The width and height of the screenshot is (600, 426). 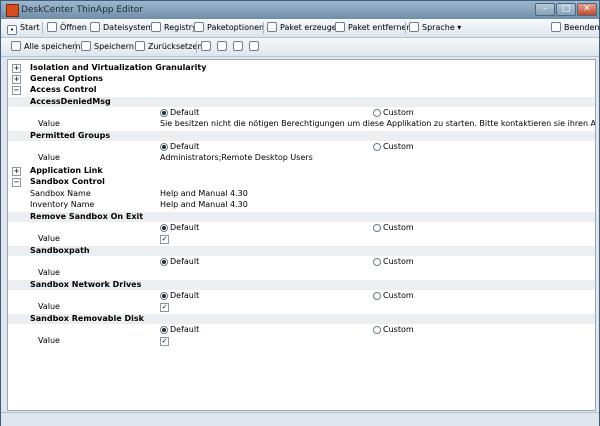 I want to click on language-dropdown: Sprache ▾, so click(x=435, y=28).